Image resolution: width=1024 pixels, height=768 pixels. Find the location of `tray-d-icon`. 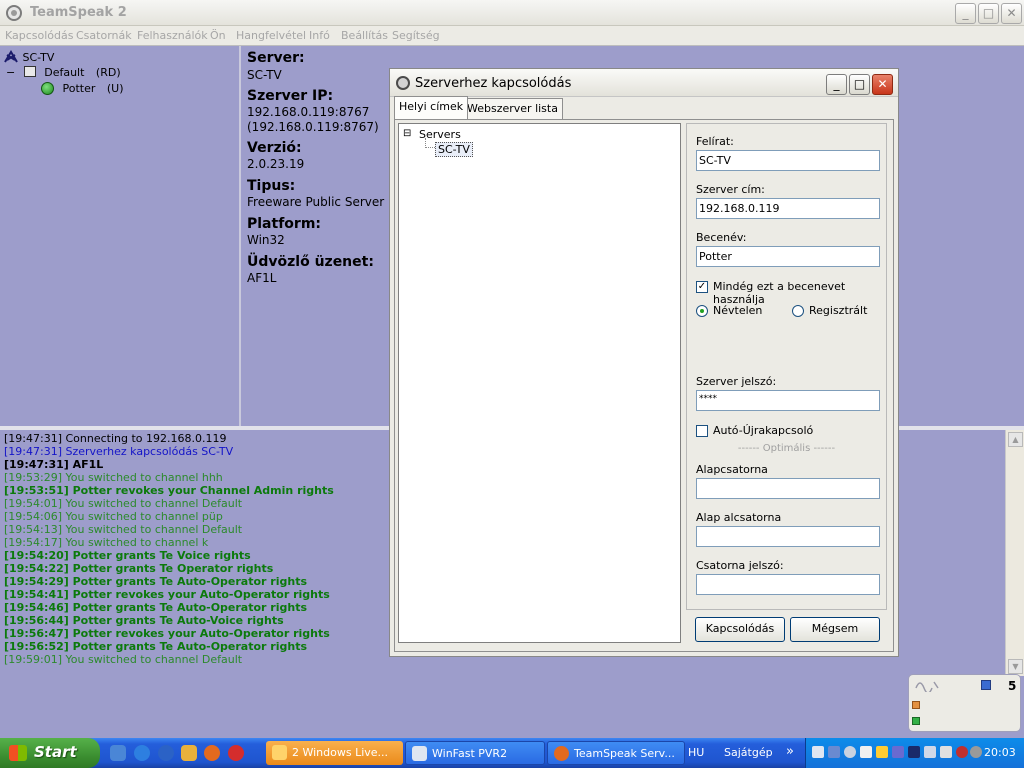

tray-d-icon is located at coordinates (898, 752).